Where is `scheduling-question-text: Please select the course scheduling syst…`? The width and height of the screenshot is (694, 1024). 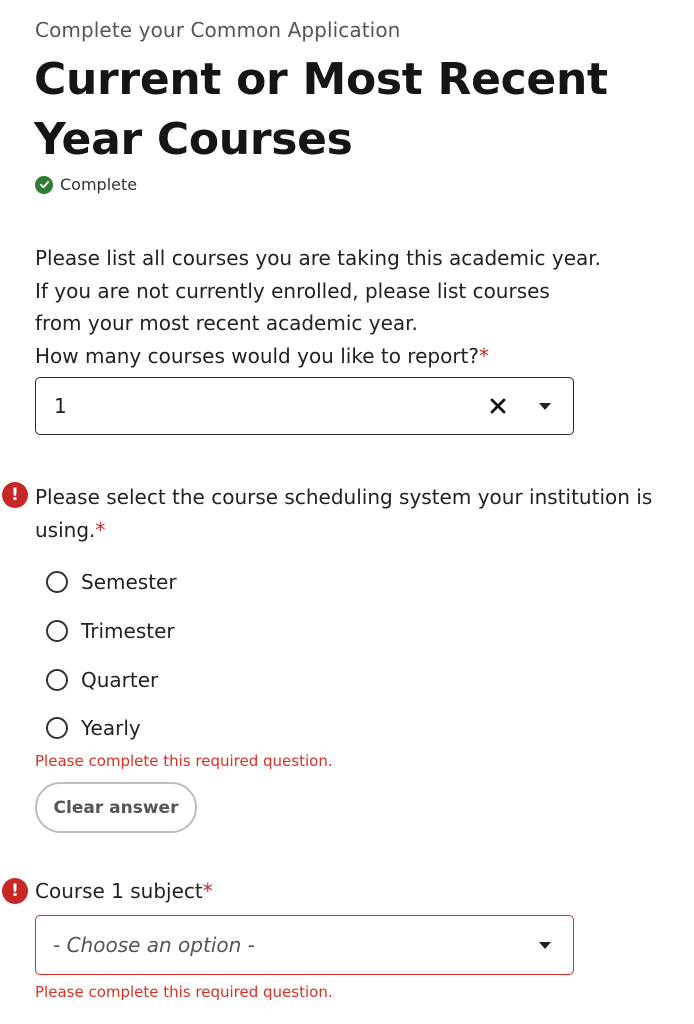
scheduling-question-text: Please select the course scheduling syst… is located at coordinates (344, 513).